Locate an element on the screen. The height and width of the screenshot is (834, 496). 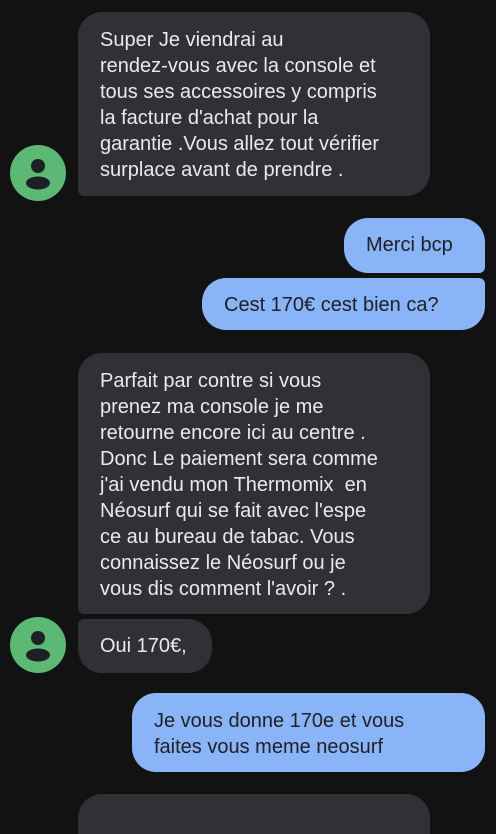
incoming-message-bubble-partial is located at coordinates (254, 814).